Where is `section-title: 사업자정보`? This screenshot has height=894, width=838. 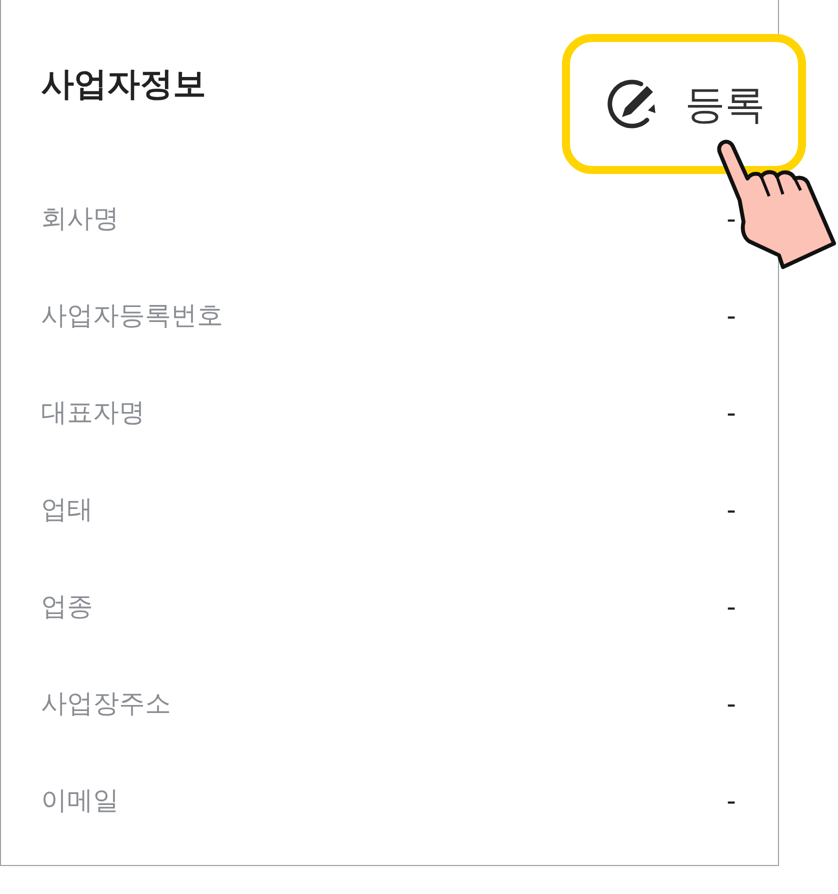 section-title: 사업자정보 is located at coordinates (123, 84).